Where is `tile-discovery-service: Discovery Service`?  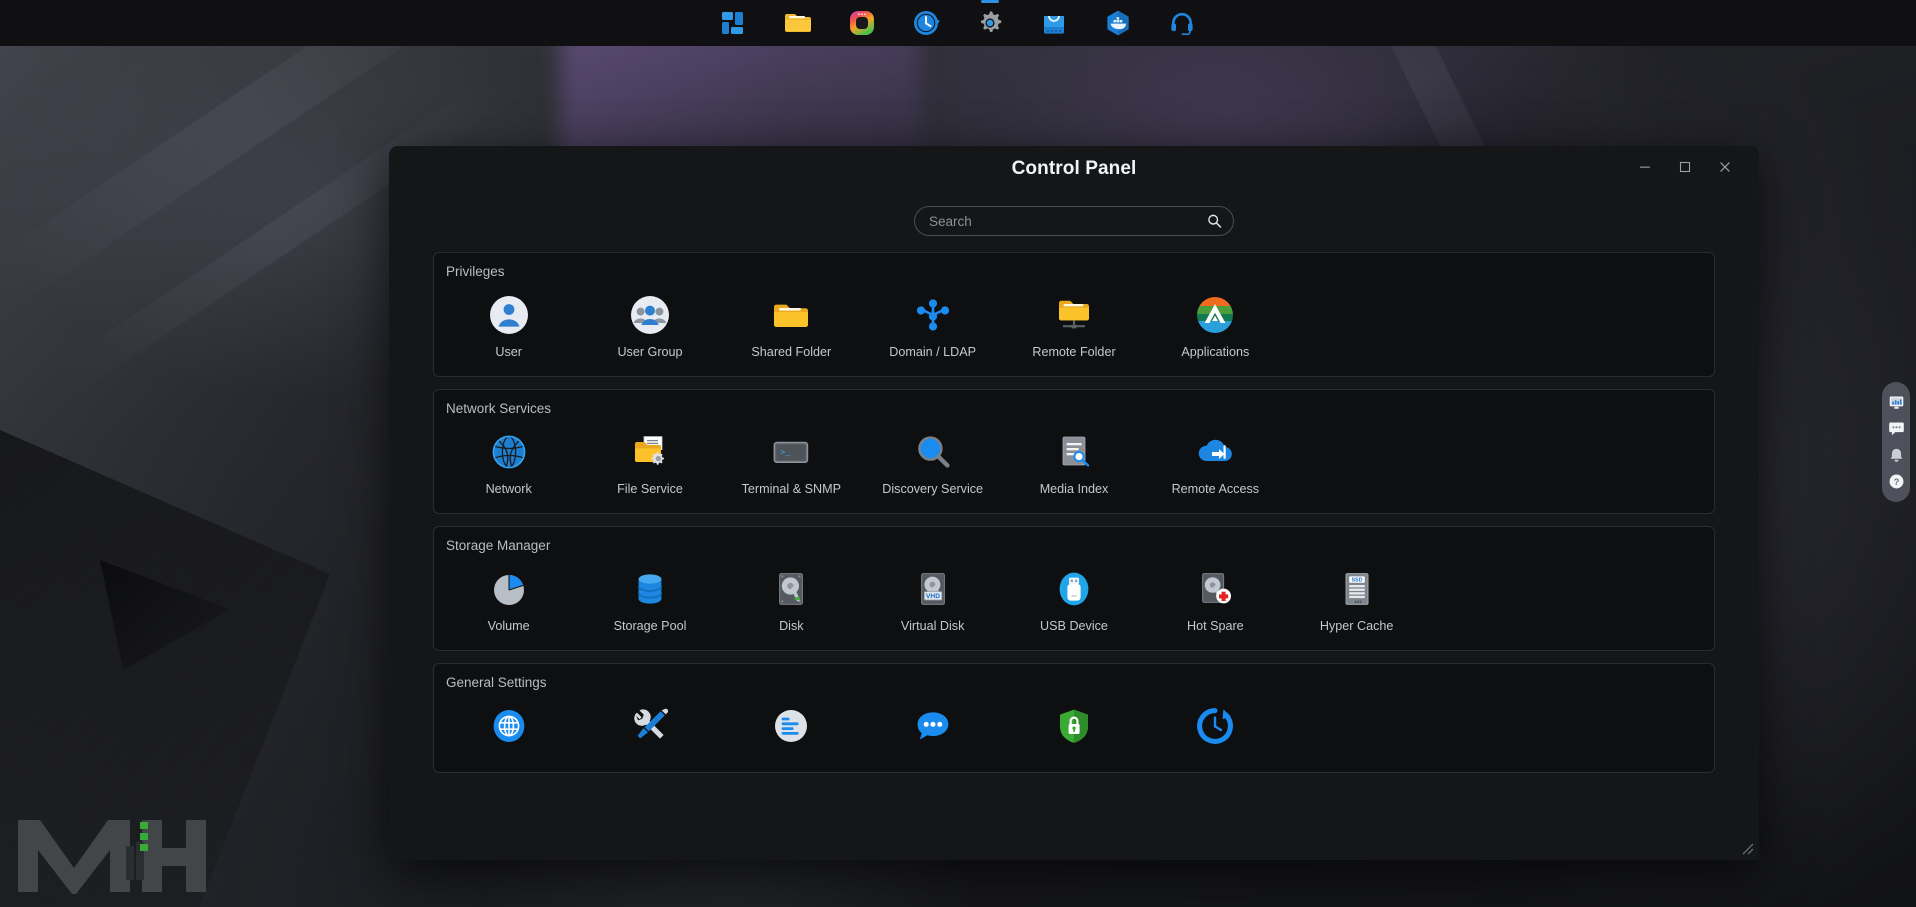
tile-discovery-service: Discovery Service is located at coordinates (932, 462).